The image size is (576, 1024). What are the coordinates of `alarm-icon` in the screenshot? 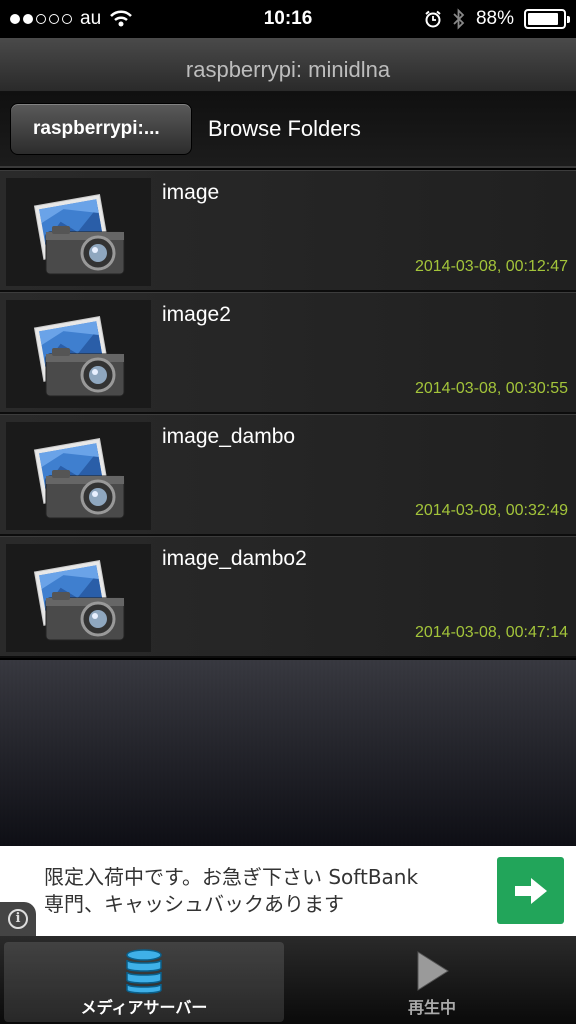 It's located at (433, 19).